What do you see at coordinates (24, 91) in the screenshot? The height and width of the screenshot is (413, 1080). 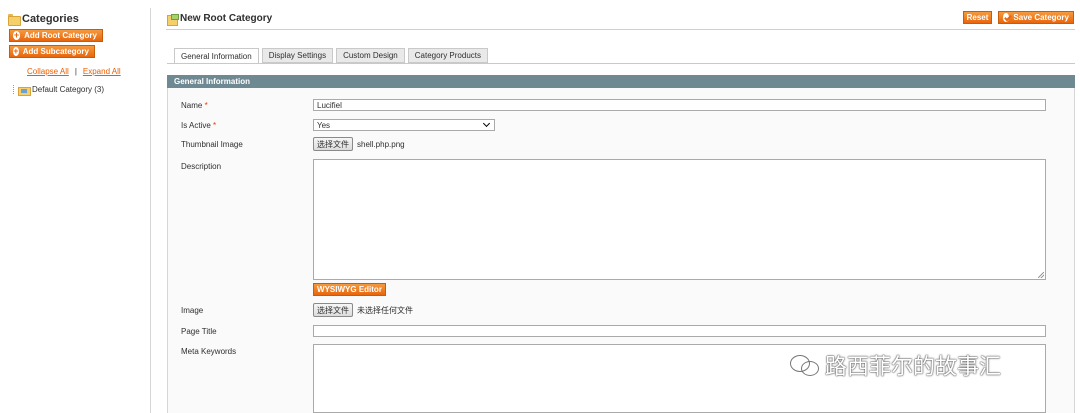 I see `category-folder-icon` at bounding box center [24, 91].